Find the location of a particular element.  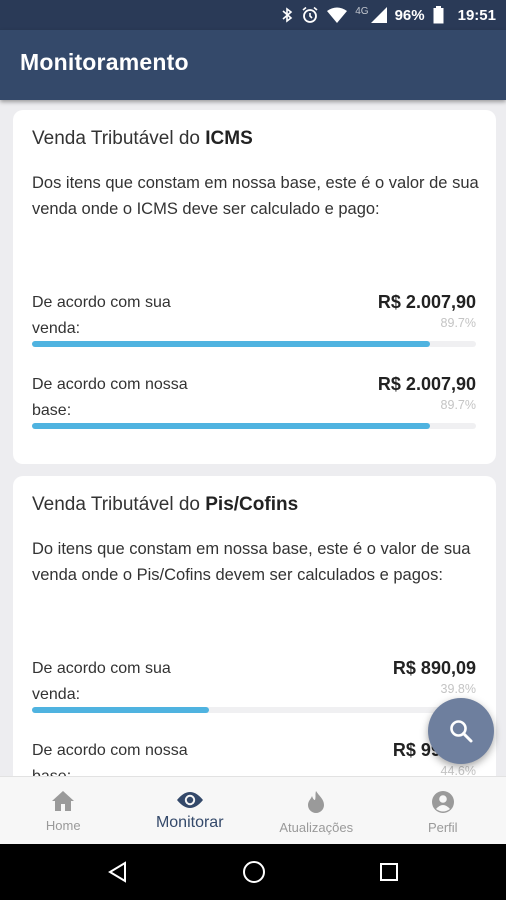

nav-atualizacoes: Atualizações is located at coordinates (316, 810).